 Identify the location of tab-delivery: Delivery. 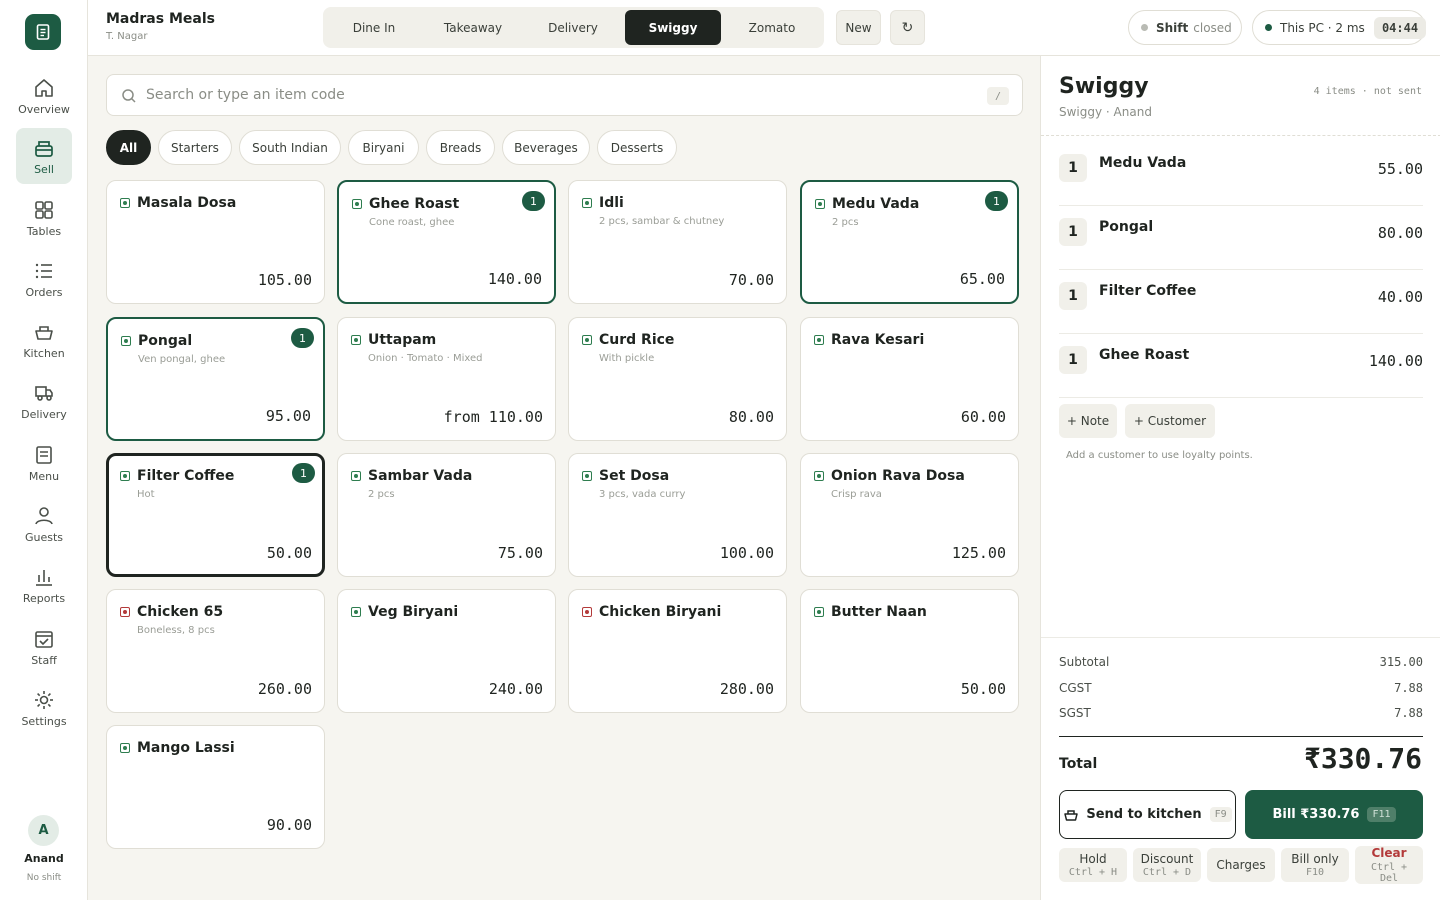
(573, 27).